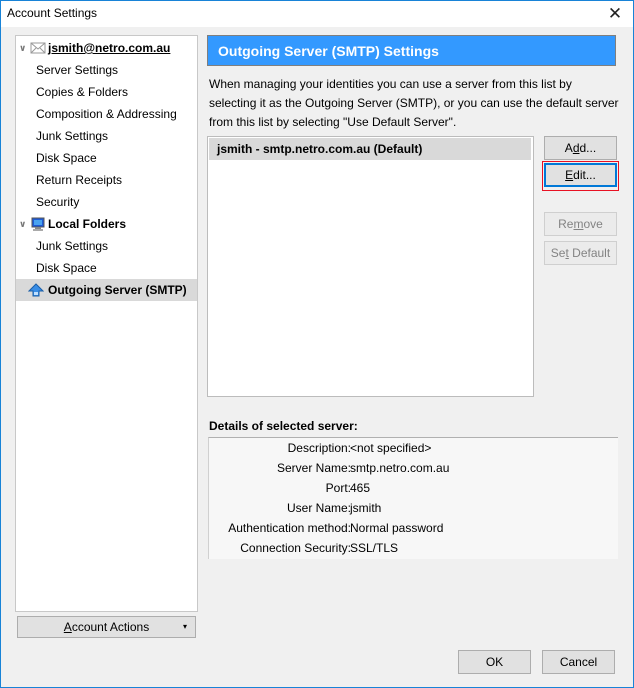 This screenshot has height=688, width=634. I want to click on tree-item-return-receipts: Return Receipts, so click(106, 180).